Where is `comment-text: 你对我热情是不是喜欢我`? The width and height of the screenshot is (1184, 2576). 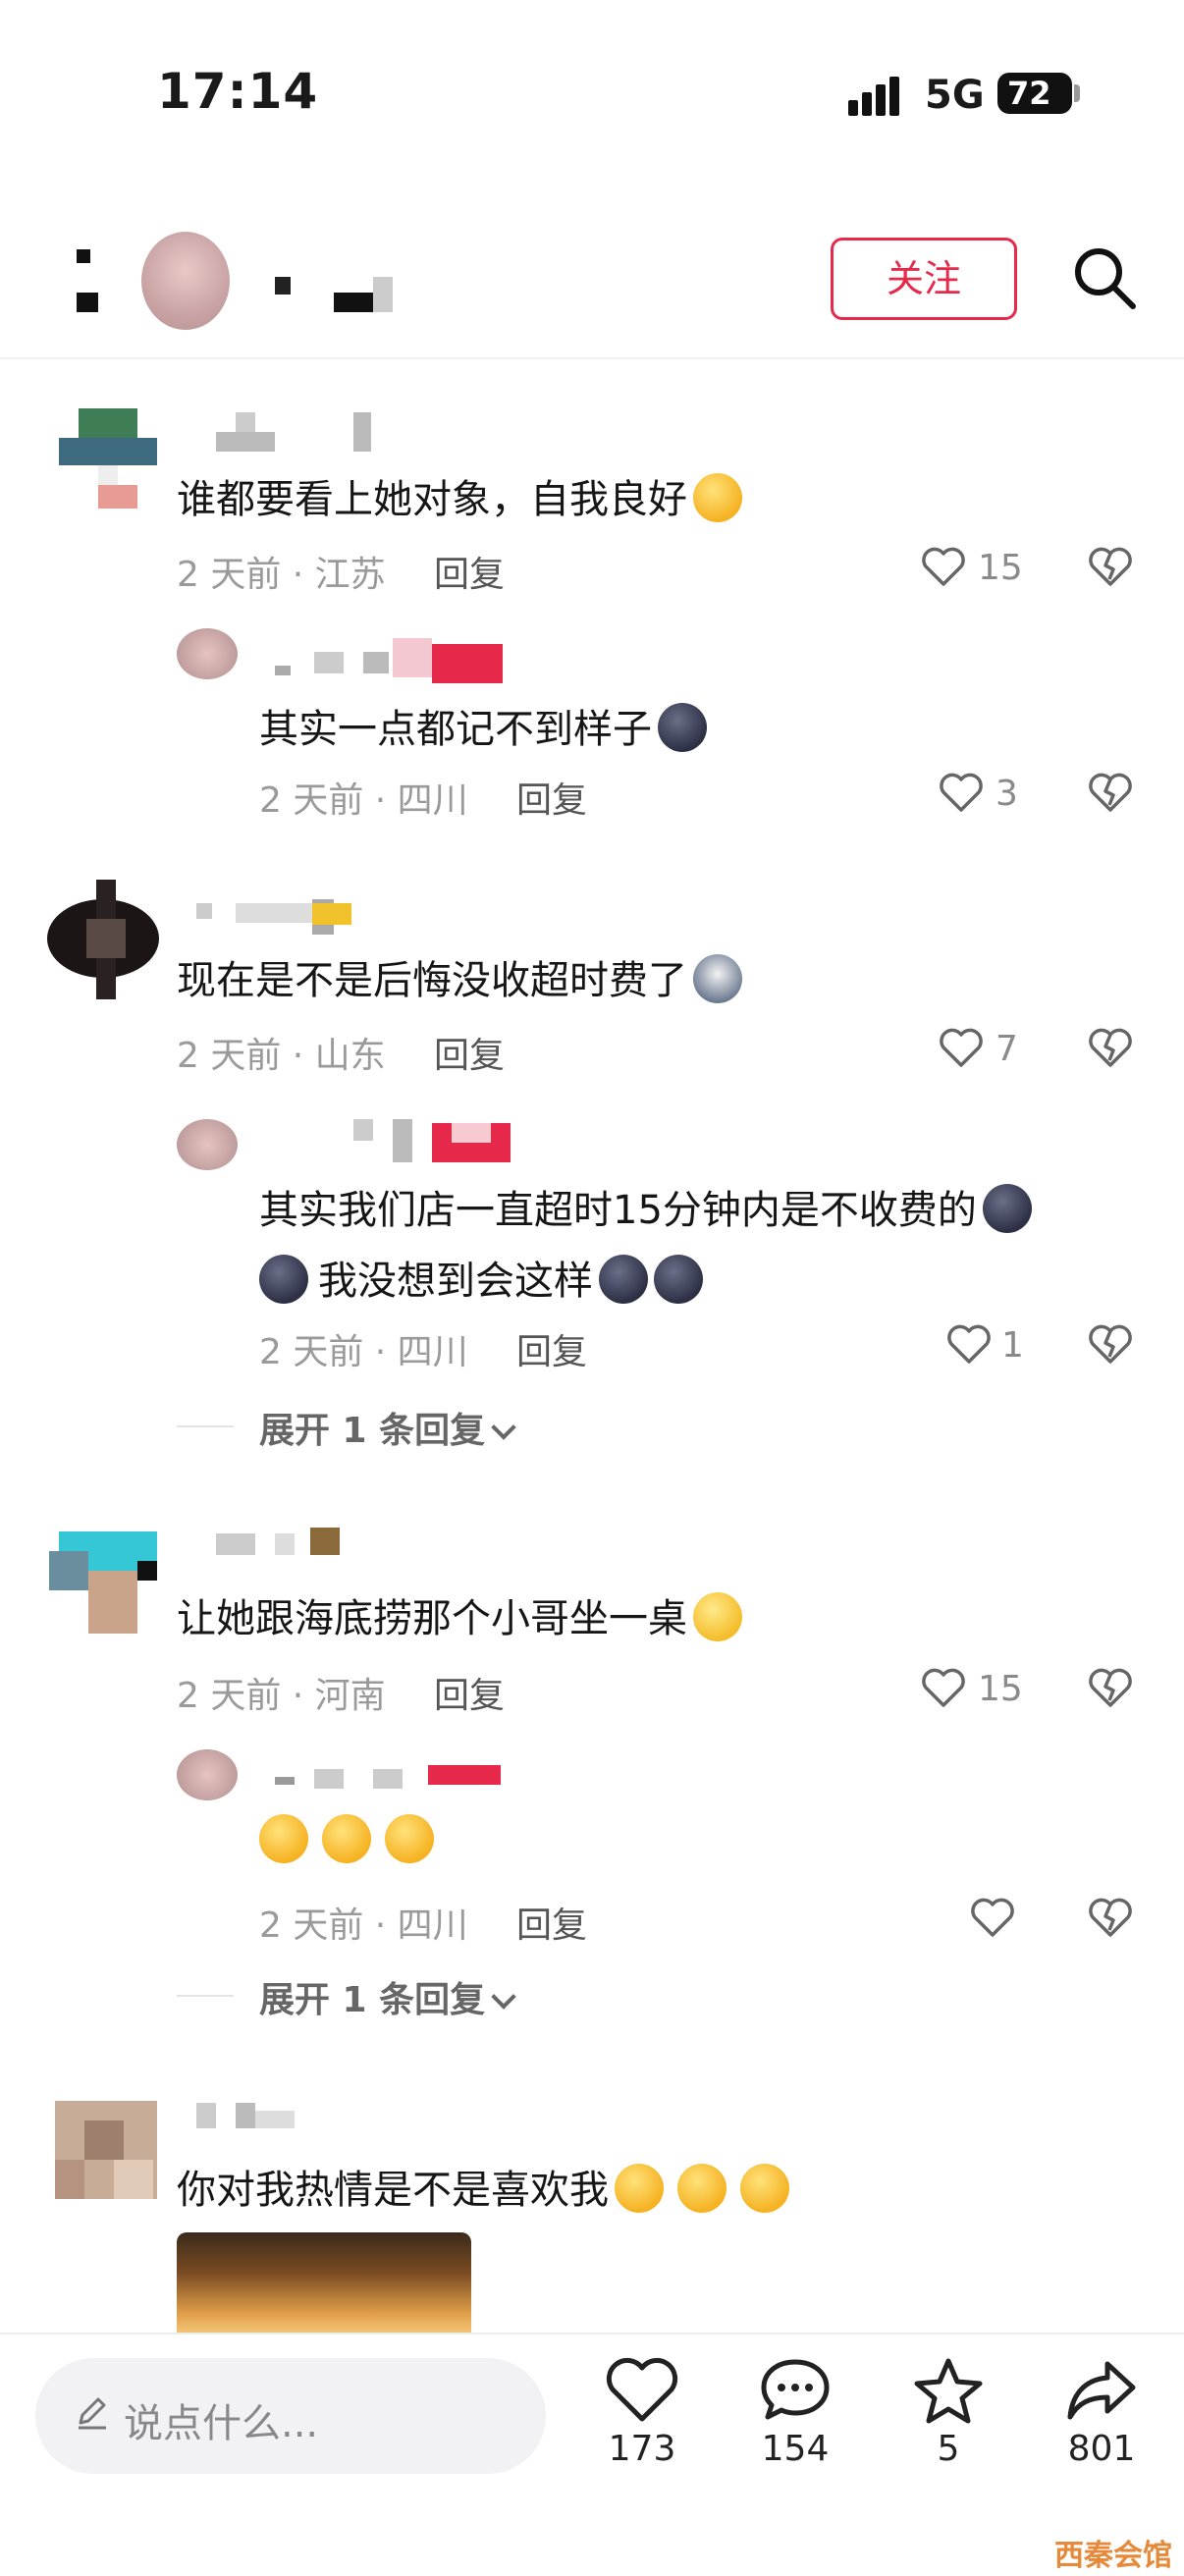 comment-text: 你对我热情是不是喜欢我 is located at coordinates (483, 2186).